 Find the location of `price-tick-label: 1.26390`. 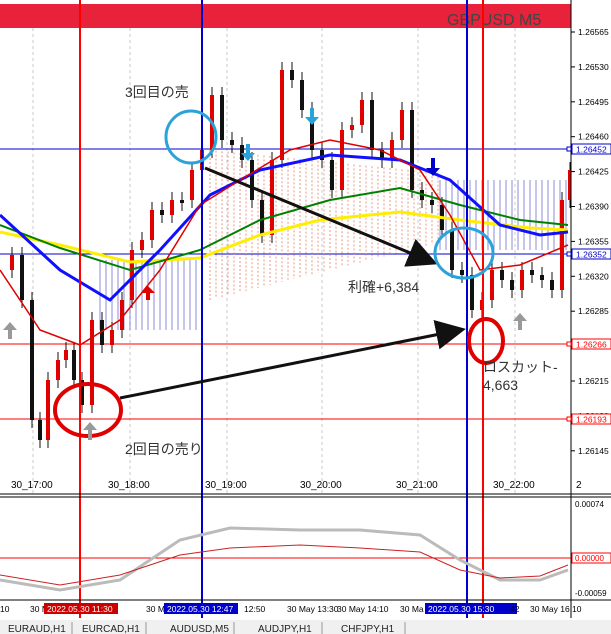

price-tick-label: 1.26390 is located at coordinates (593, 207).